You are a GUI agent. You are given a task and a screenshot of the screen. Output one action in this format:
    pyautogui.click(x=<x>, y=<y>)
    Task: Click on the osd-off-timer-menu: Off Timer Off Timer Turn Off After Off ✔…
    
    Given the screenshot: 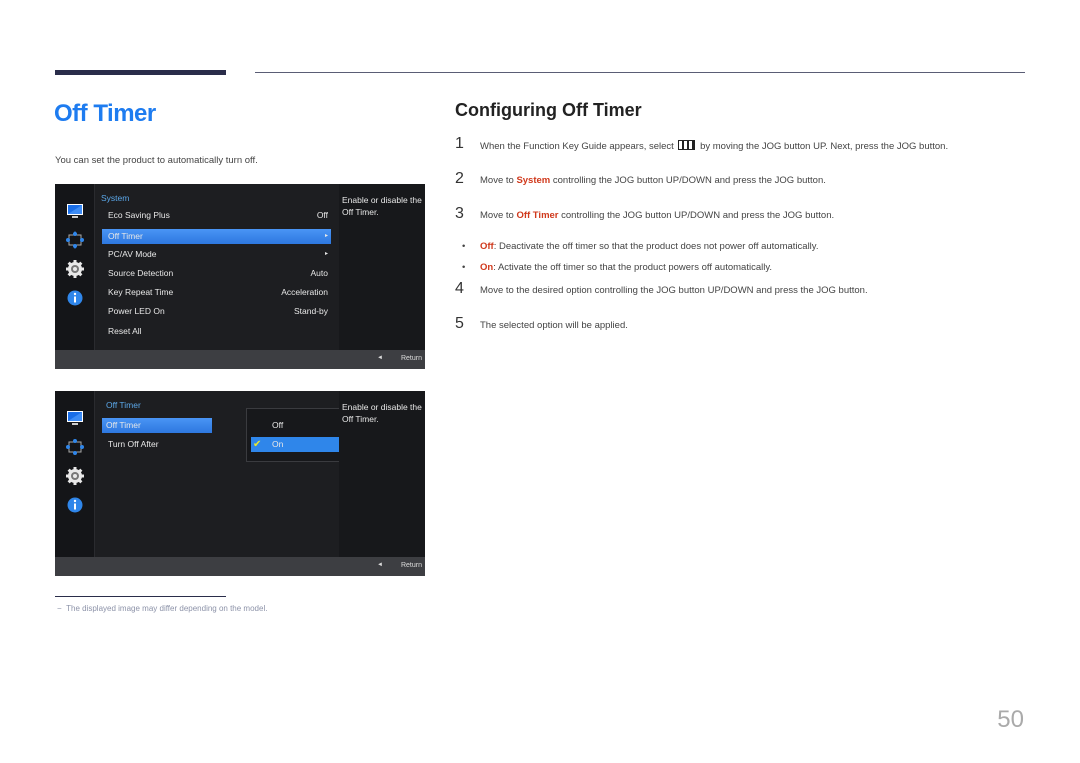 What is the action you would take?
    pyautogui.click(x=240, y=483)
    